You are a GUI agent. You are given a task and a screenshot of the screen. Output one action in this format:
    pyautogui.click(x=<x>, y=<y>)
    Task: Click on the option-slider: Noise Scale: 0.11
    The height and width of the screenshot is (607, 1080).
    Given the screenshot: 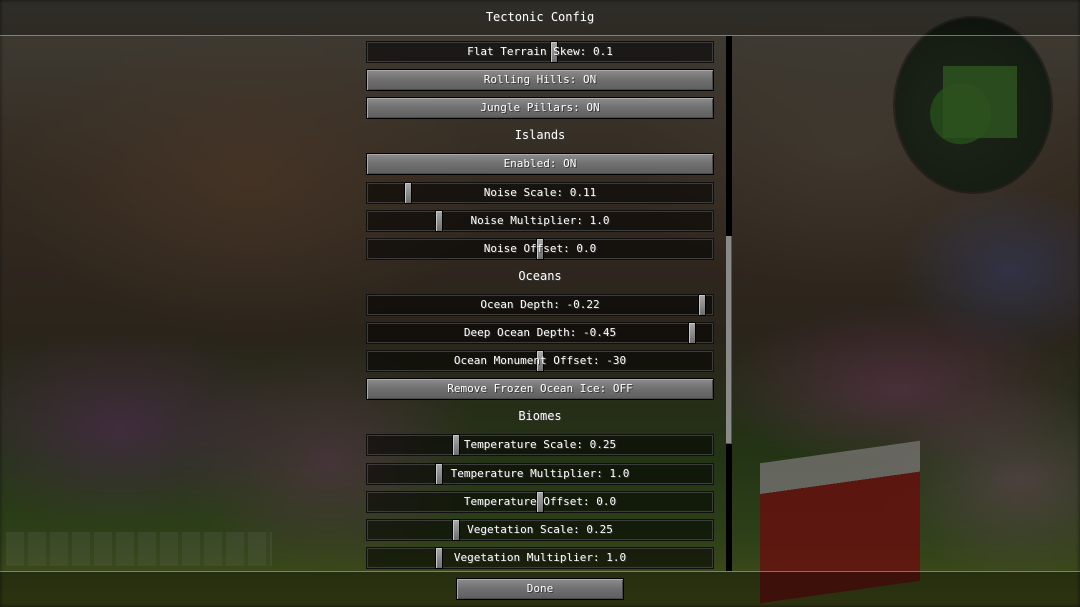 What is the action you would take?
    pyautogui.click(x=540, y=192)
    